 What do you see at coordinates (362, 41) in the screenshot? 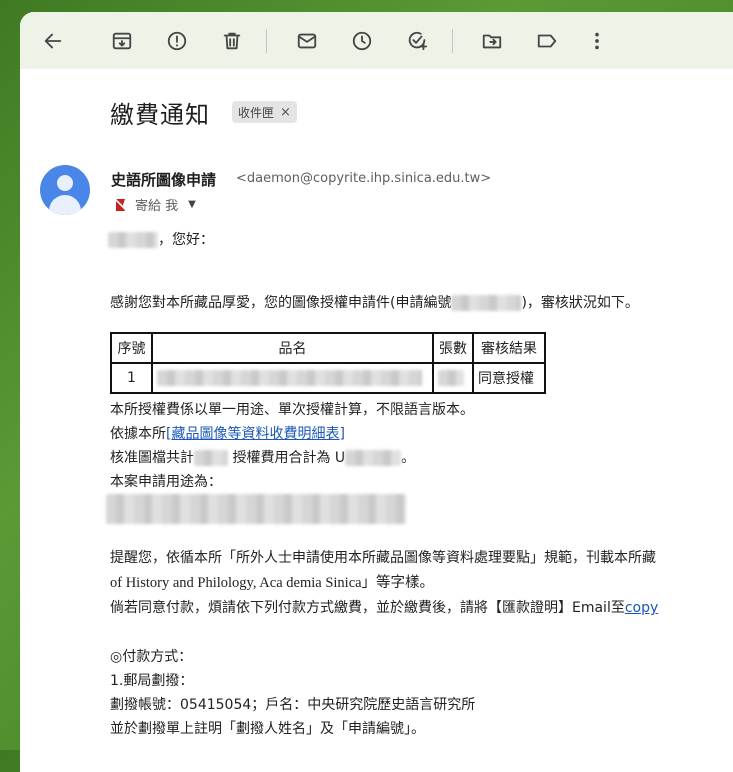
I see `snooze-icon` at bounding box center [362, 41].